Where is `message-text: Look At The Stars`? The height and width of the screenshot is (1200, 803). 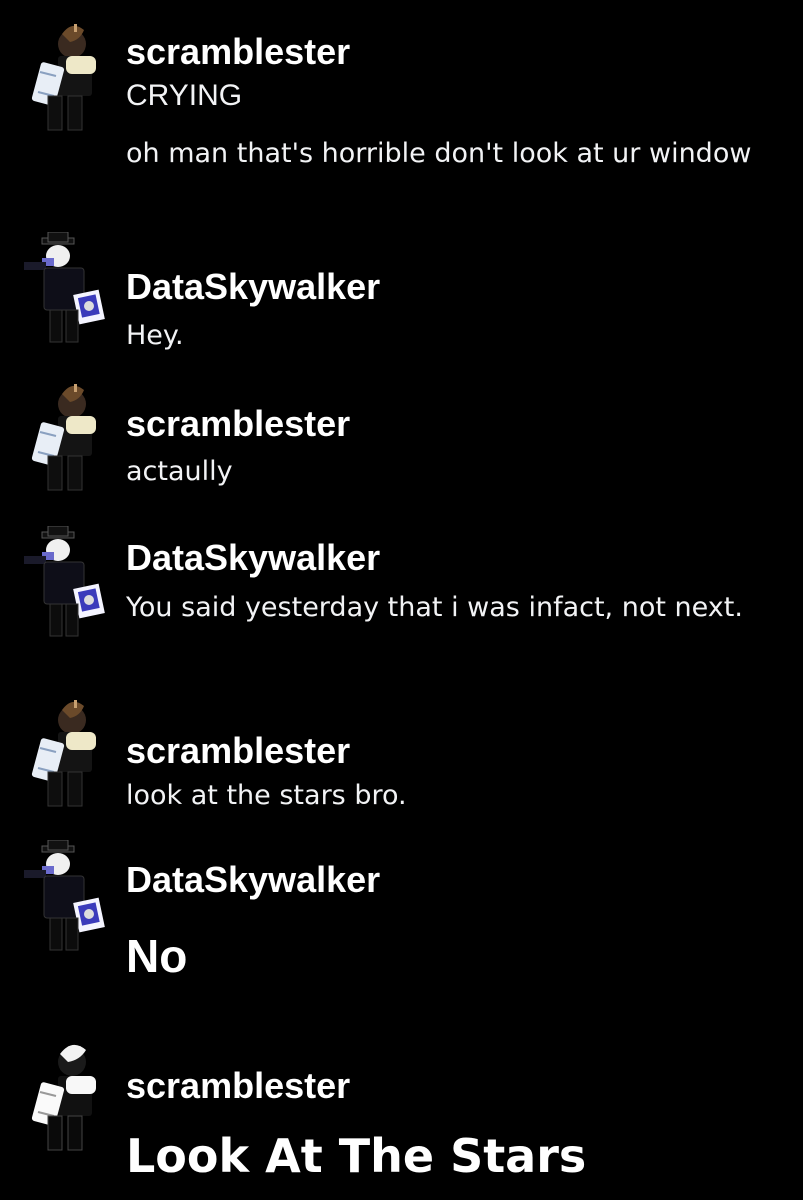
message-text: Look At The Stars is located at coordinates (356, 1156).